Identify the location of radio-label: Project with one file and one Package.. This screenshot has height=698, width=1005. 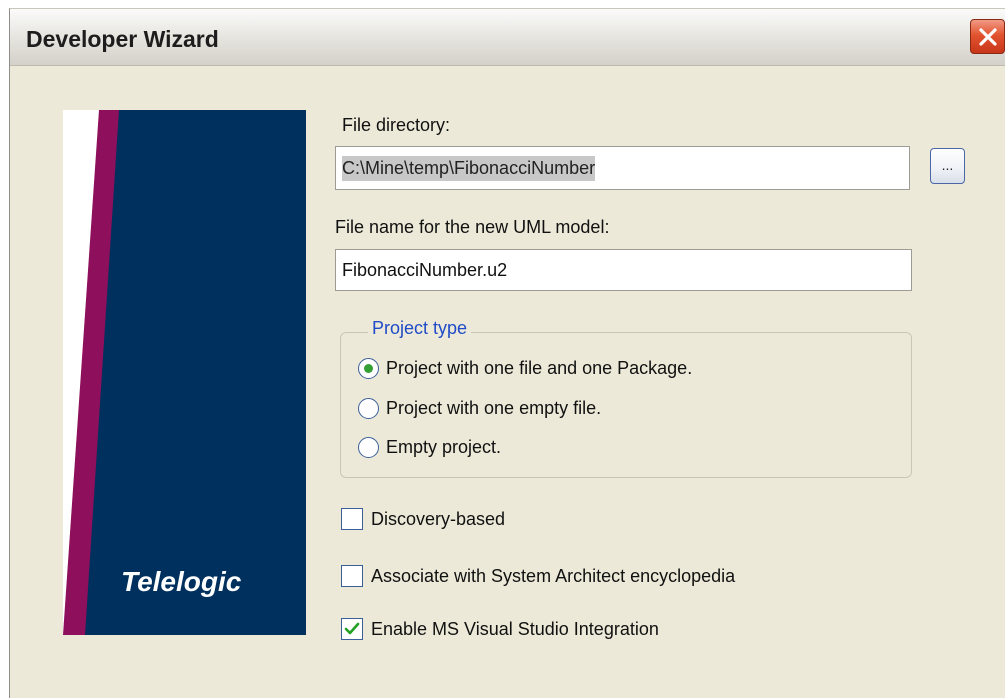
(539, 368).